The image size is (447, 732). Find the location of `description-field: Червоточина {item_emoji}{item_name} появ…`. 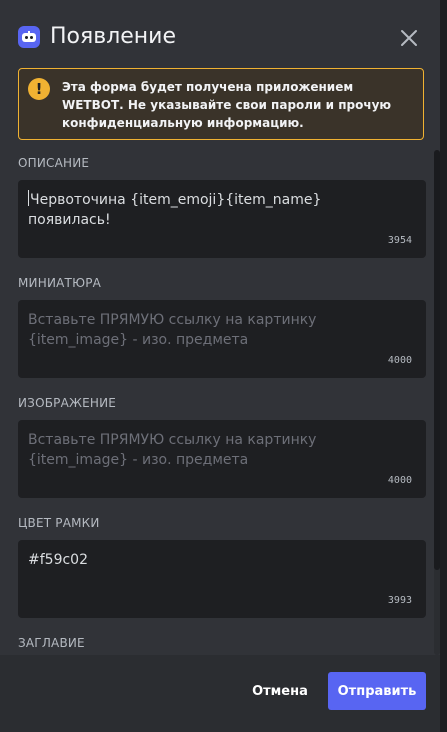

description-field: Червоточина {item_emoji}{item_name} появ… is located at coordinates (222, 219).